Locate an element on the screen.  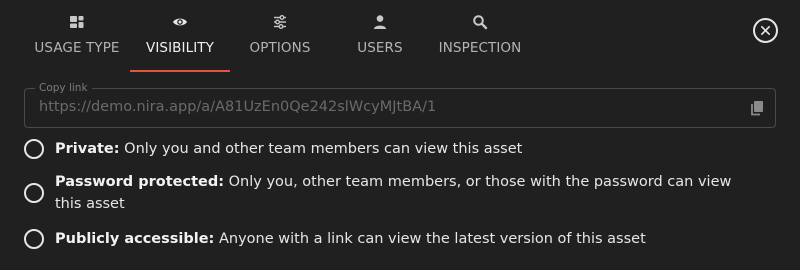
tab-label: USERS is located at coordinates (380, 48).